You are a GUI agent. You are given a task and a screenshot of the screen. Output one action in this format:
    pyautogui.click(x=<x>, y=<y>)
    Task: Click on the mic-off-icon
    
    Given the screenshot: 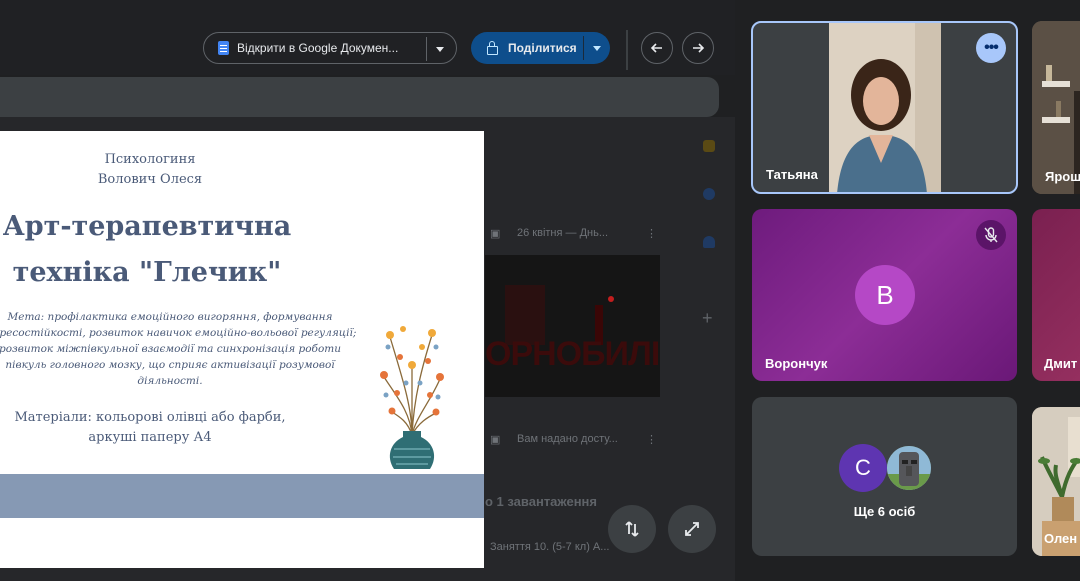 What is the action you would take?
    pyautogui.click(x=991, y=235)
    